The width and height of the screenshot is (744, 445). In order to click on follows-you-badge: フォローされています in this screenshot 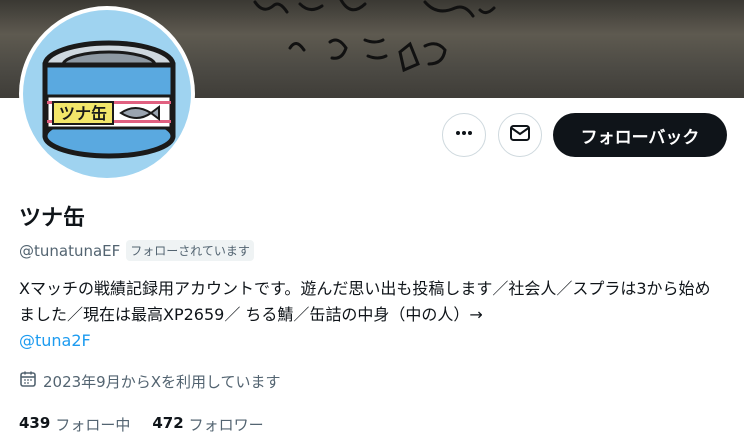, I will do `click(190, 250)`.